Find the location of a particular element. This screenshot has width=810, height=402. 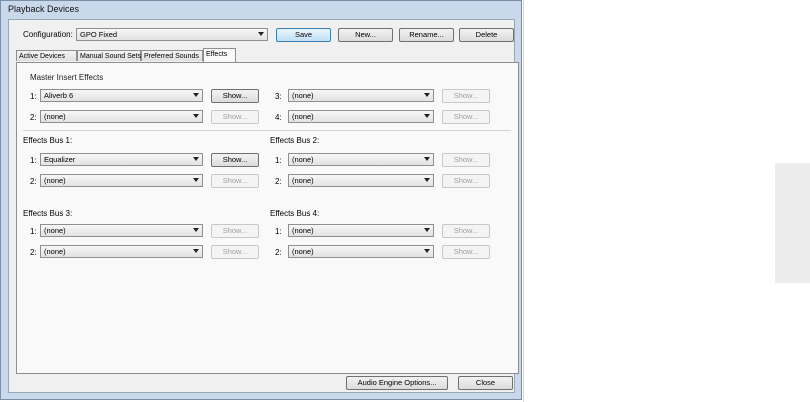

master-slot-2-select: (none) is located at coordinates (121, 116).